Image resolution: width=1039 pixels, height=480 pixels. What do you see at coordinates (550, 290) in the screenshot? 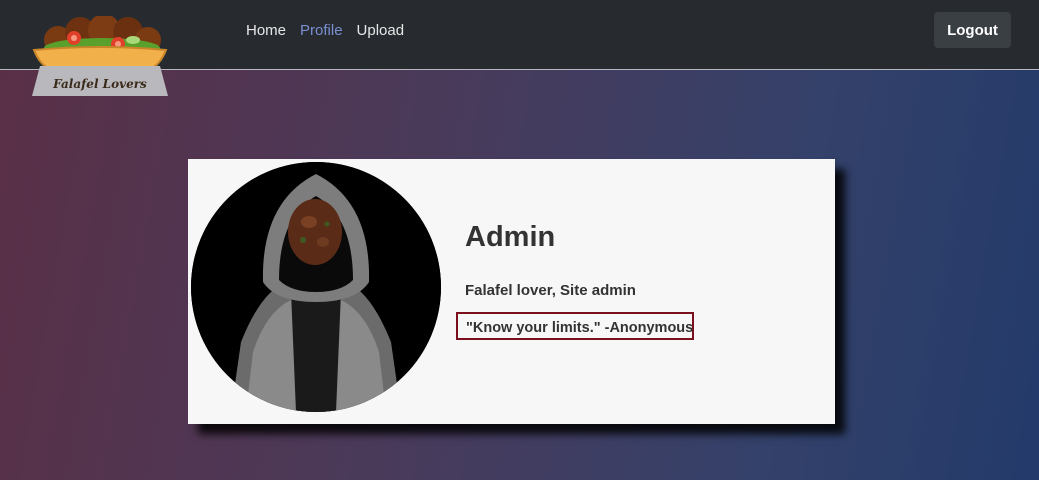
I see `profile-description: Falafel lover, Site admin` at bounding box center [550, 290].